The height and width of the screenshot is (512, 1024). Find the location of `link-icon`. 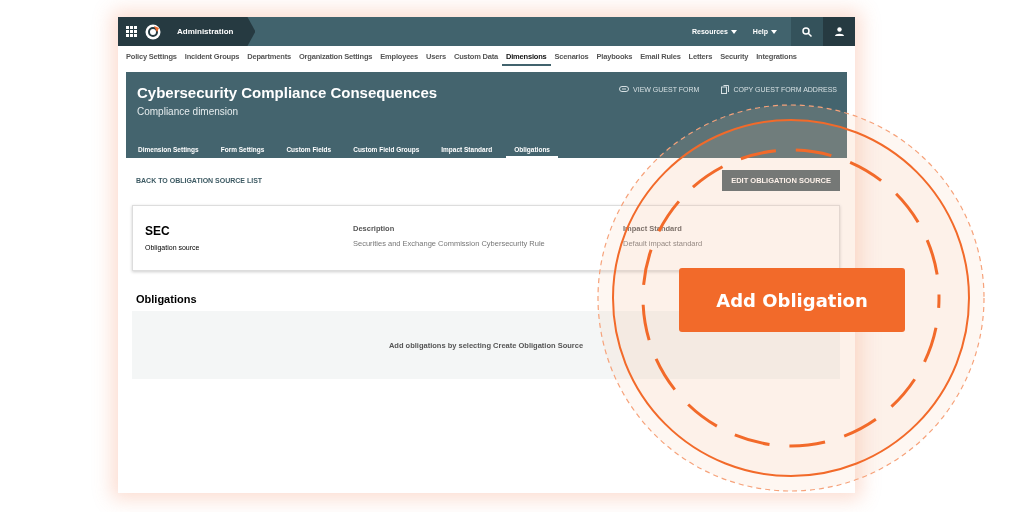

link-icon is located at coordinates (624, 89).